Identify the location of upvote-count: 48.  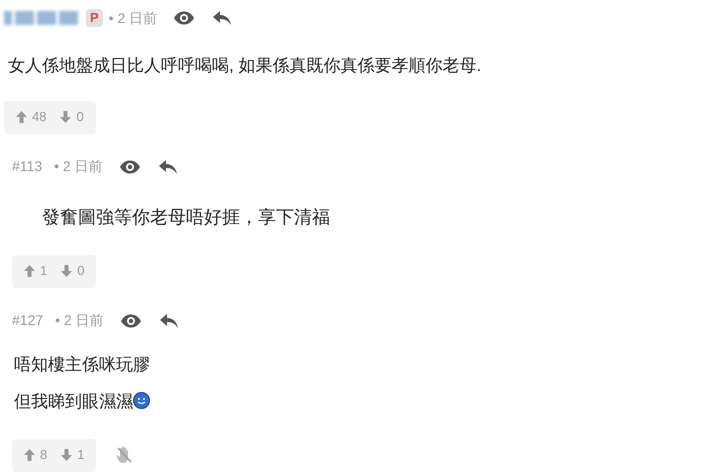
(39, 117).